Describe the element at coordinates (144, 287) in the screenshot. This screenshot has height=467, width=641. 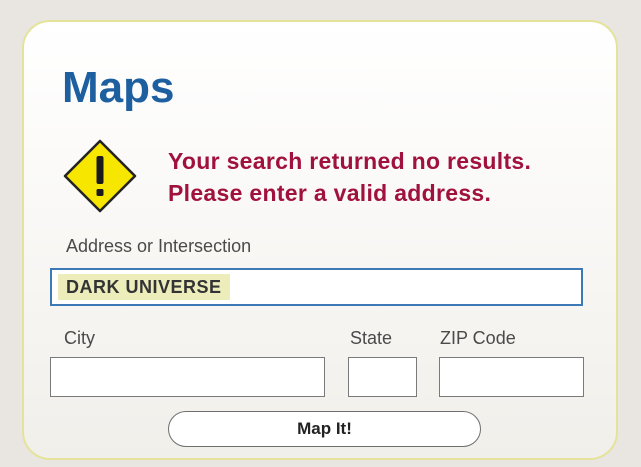
I see `address-input-value: DARK UNIVERSE` at that location.